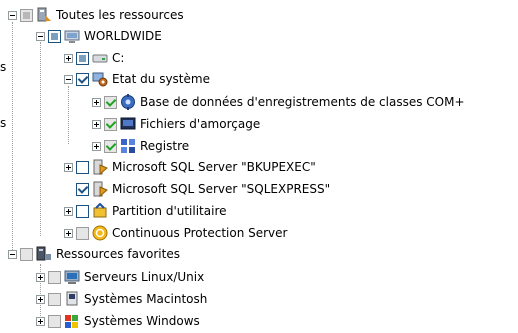 The width and height of the screenshot is (518, 333). I want to click on windows-icon, so click(71, 321).